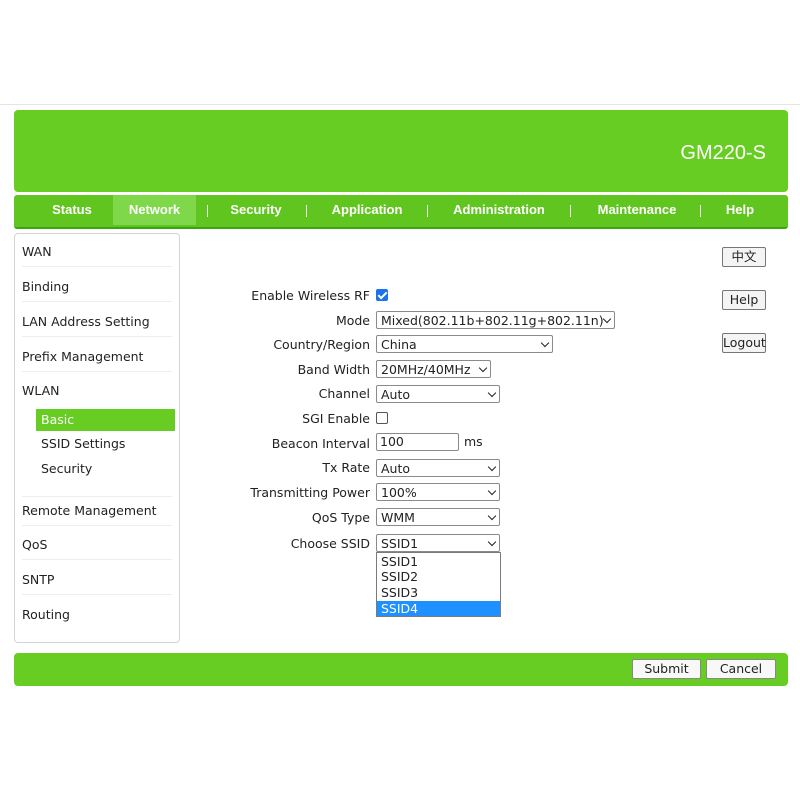 This screenshot has height=800, width=800. Describe the element at coordinates (330, 543) in the screenshot. I see `choose-ssid-label: Choose SSID` at that location.